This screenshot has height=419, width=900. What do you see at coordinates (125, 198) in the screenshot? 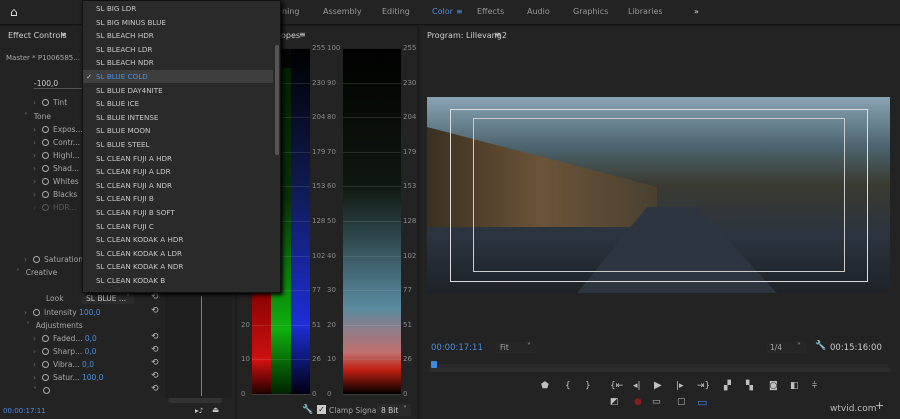
I see `dropdown-item: SL CLEAN FUJI B` at bounding box center [125, 198].